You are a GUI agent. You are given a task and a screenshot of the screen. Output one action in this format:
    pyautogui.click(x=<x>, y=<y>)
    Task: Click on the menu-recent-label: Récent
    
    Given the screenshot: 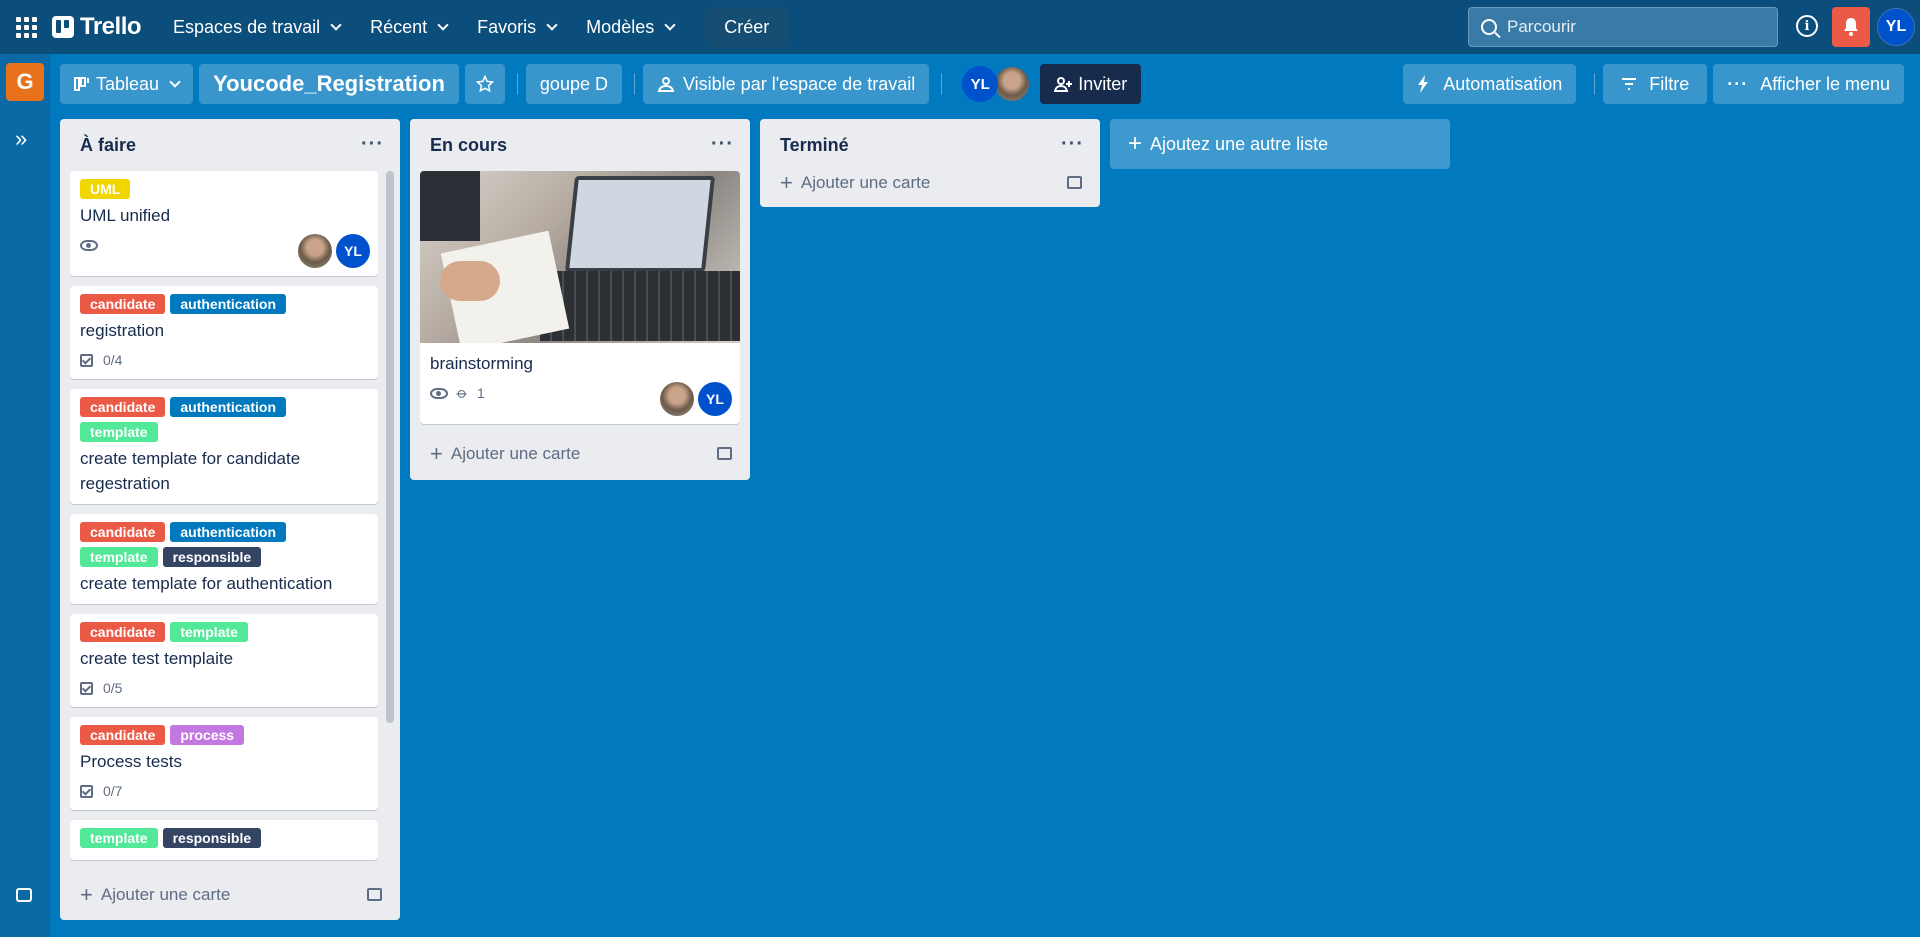 What is the action you would take?
    pyautogui.click(x=399, y=26)
    